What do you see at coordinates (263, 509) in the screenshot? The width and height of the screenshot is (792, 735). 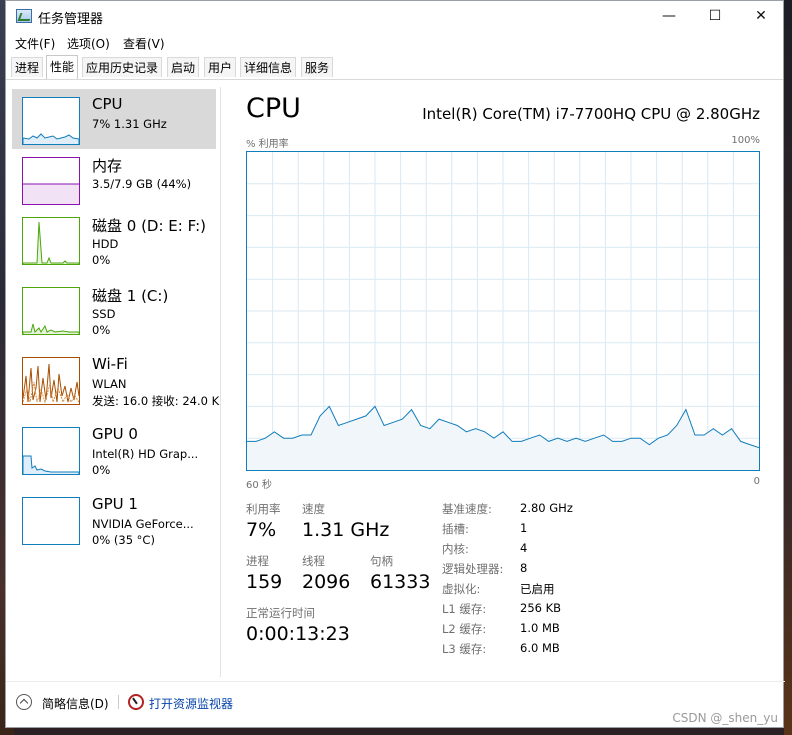 I see `utilization-label: 利用率` at bounding box center [263, 509].